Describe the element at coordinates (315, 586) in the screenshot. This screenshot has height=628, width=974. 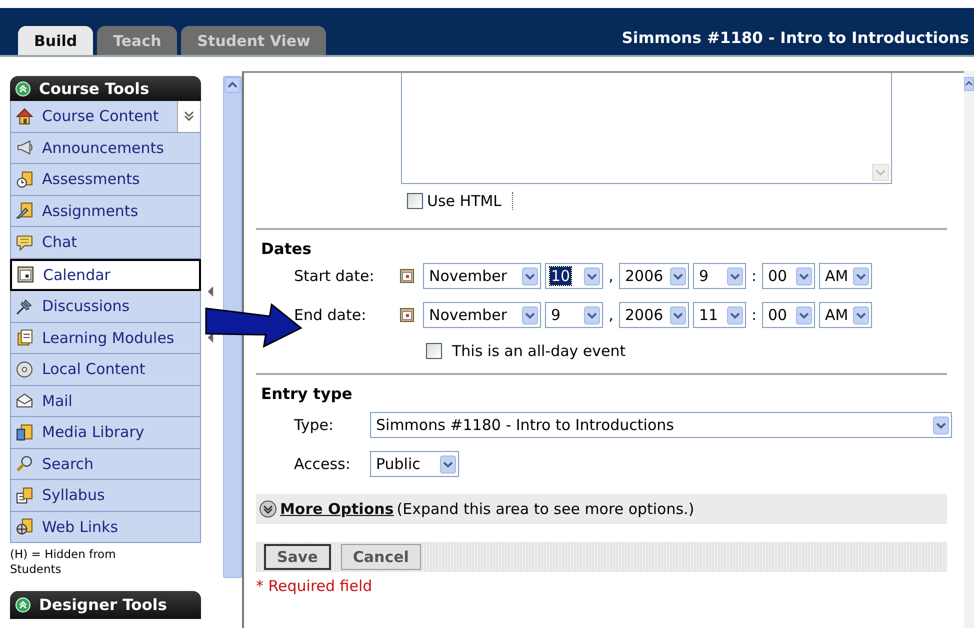
I see `required-note: * Required field` at that location.